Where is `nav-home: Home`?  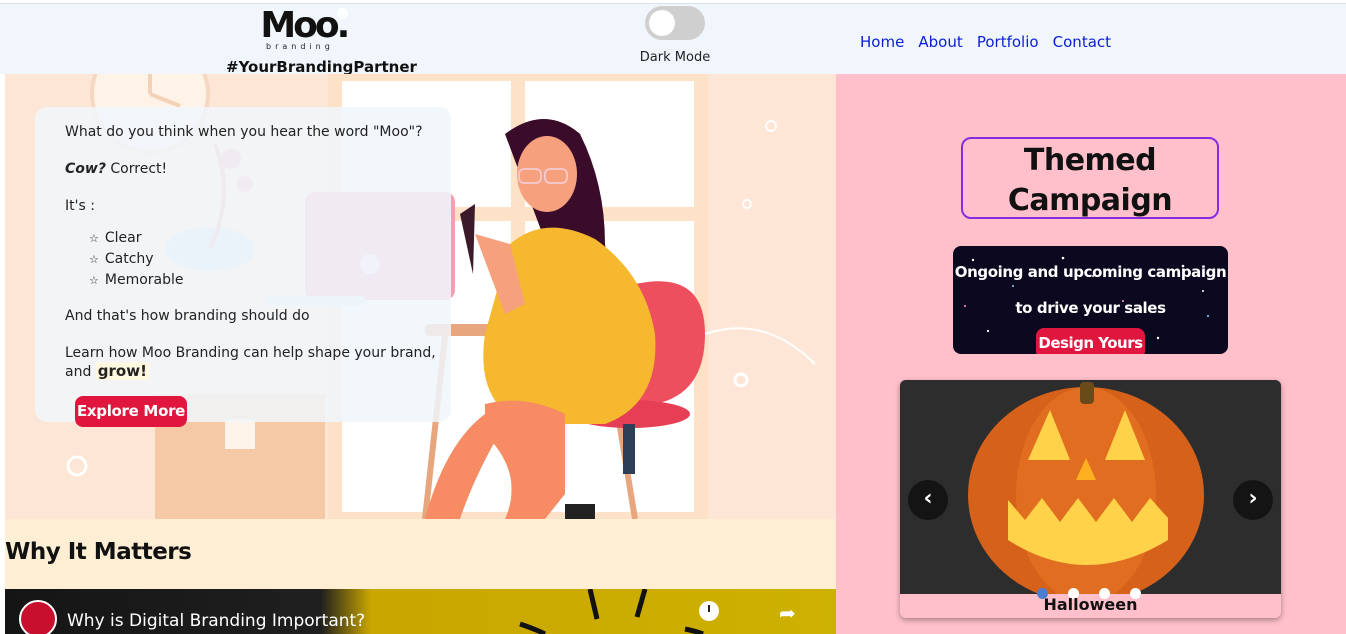 nav-home: Home is located at coordinates (882, 42).